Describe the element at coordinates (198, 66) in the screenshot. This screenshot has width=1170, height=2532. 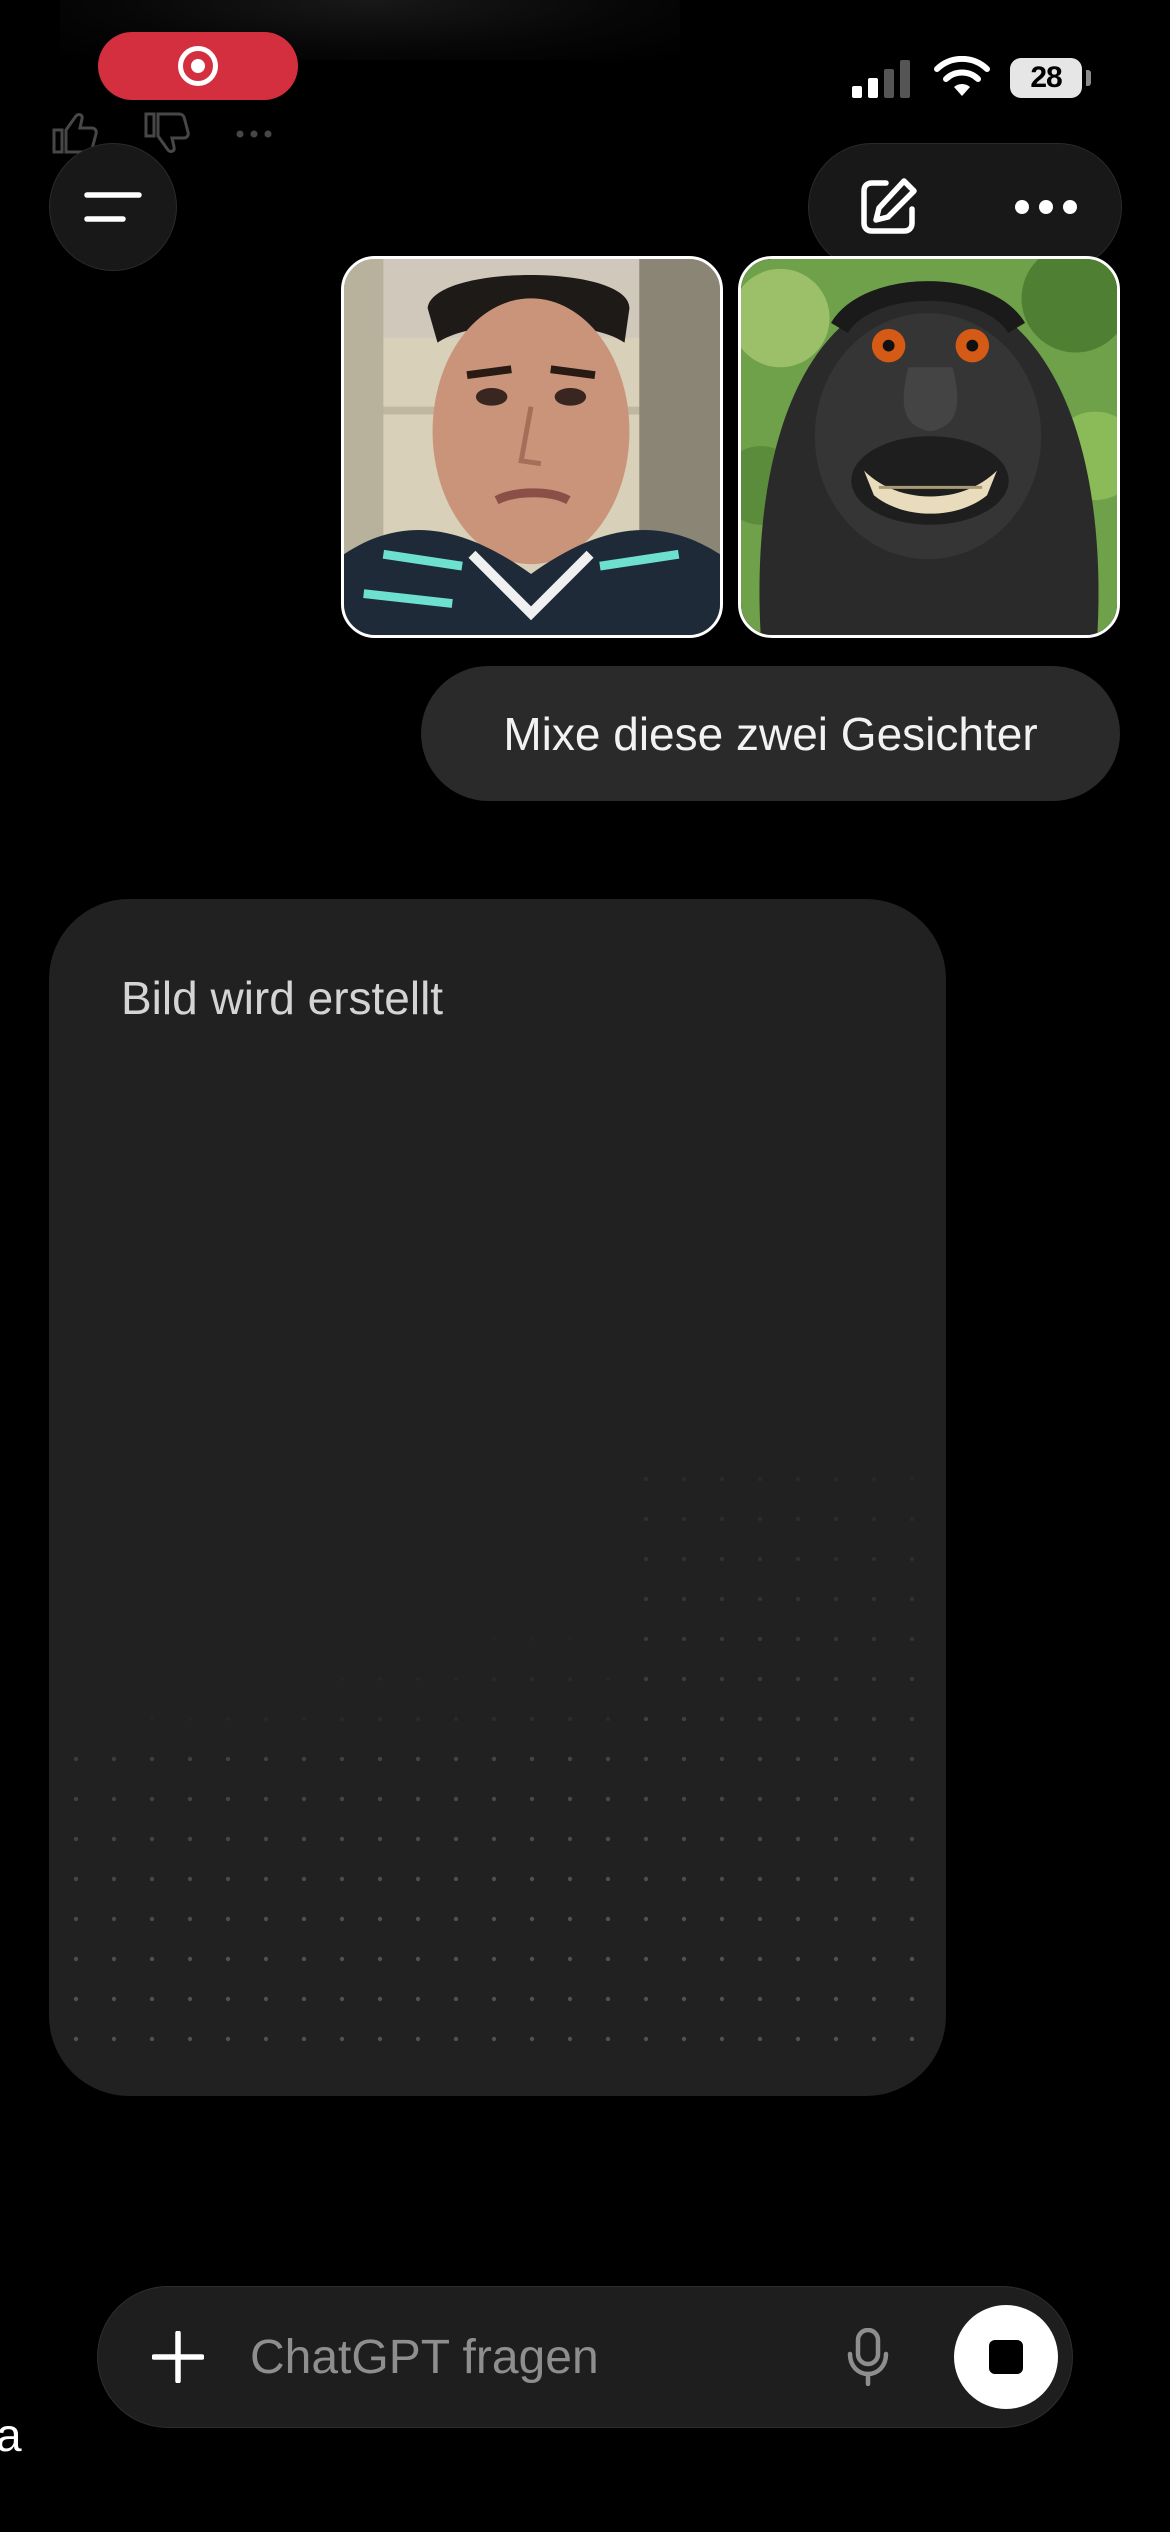
I see `screen-recording-indicator` at that location.